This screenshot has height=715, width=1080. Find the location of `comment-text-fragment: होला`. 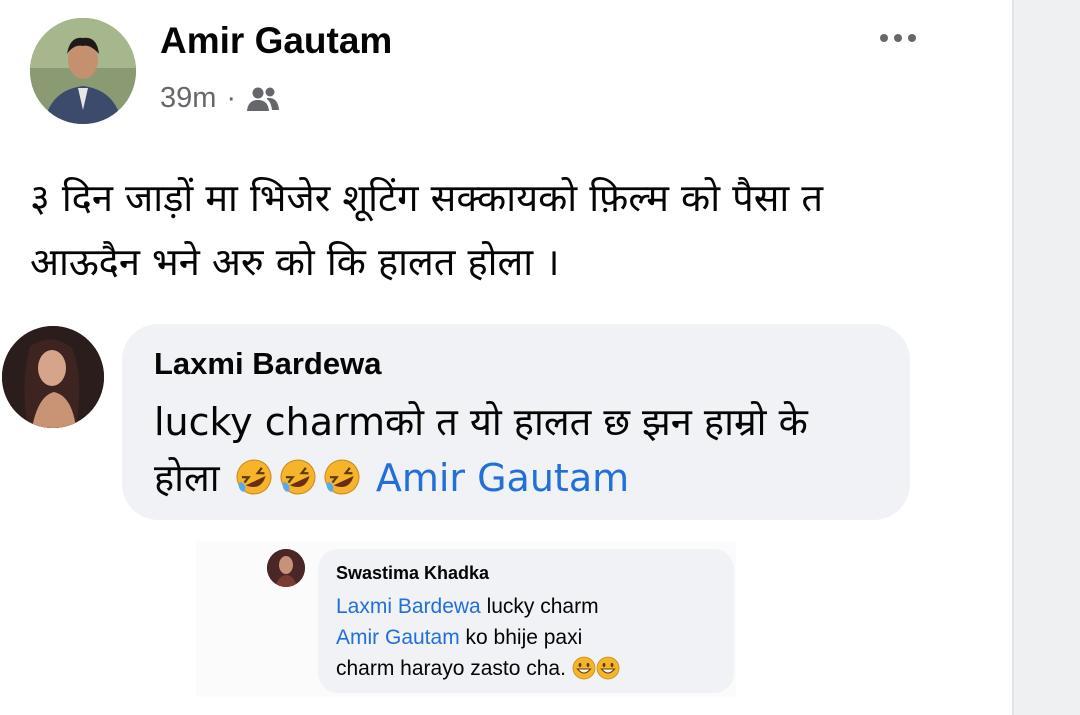

comment-text-fragment: होला is located at coordinates (187, 478).